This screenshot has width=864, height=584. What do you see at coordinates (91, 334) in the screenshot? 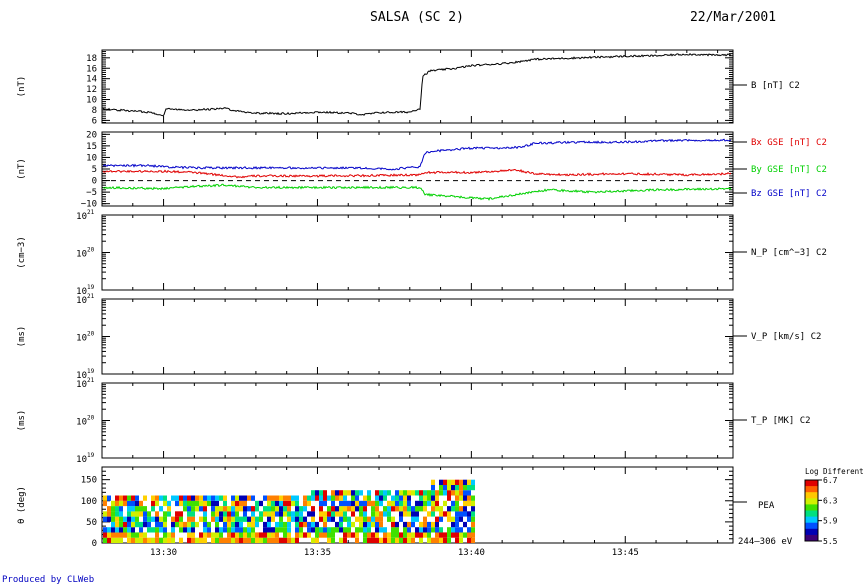
I see `y-tick-exponent: 20` at bounding box center [91, 334].